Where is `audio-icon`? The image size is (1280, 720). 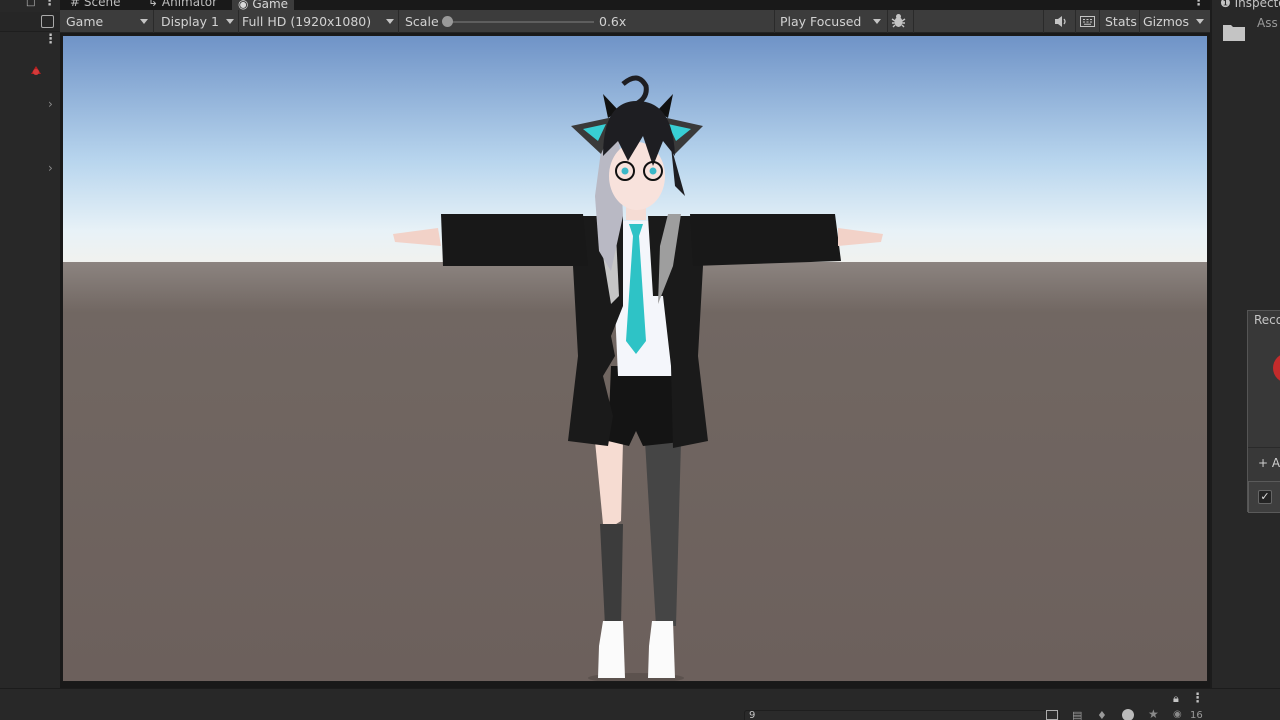
audio-icon is located at coordinates (1061, 23).